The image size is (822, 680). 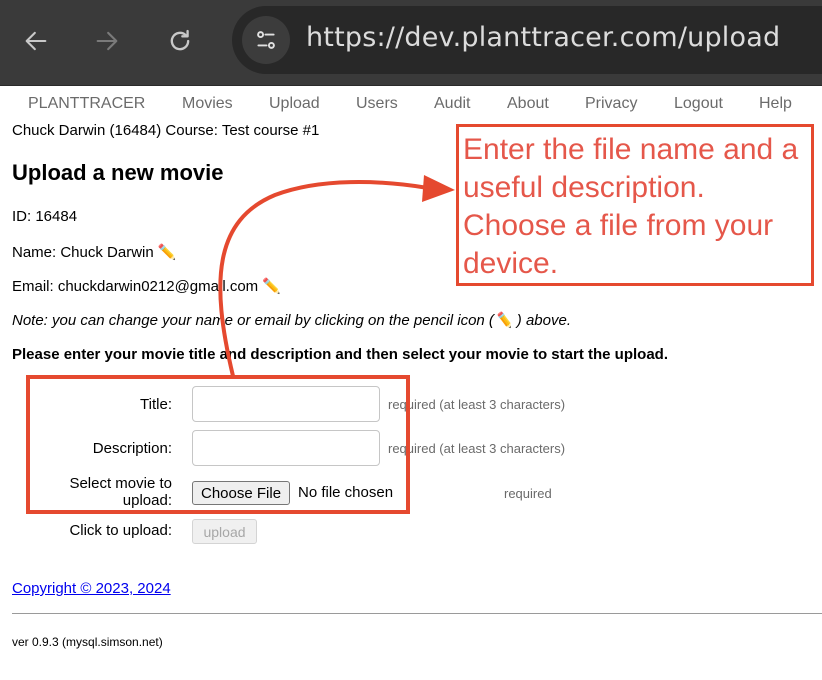 What do you see at coordinates (503, 320) in the screenshot?
I see `pencil-icon: ✏️` at bounding box center [503, 320].